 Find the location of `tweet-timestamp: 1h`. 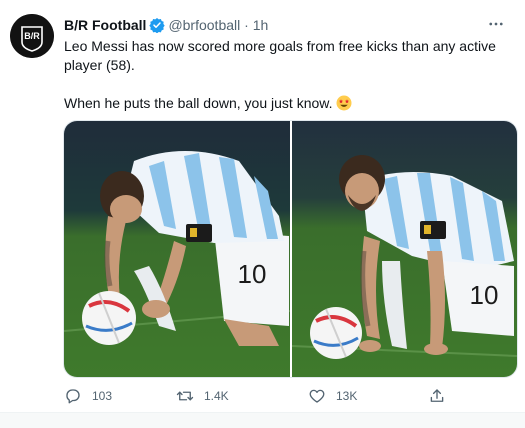

tweet-timestamp: 1h is located at coordinates (261, 25).